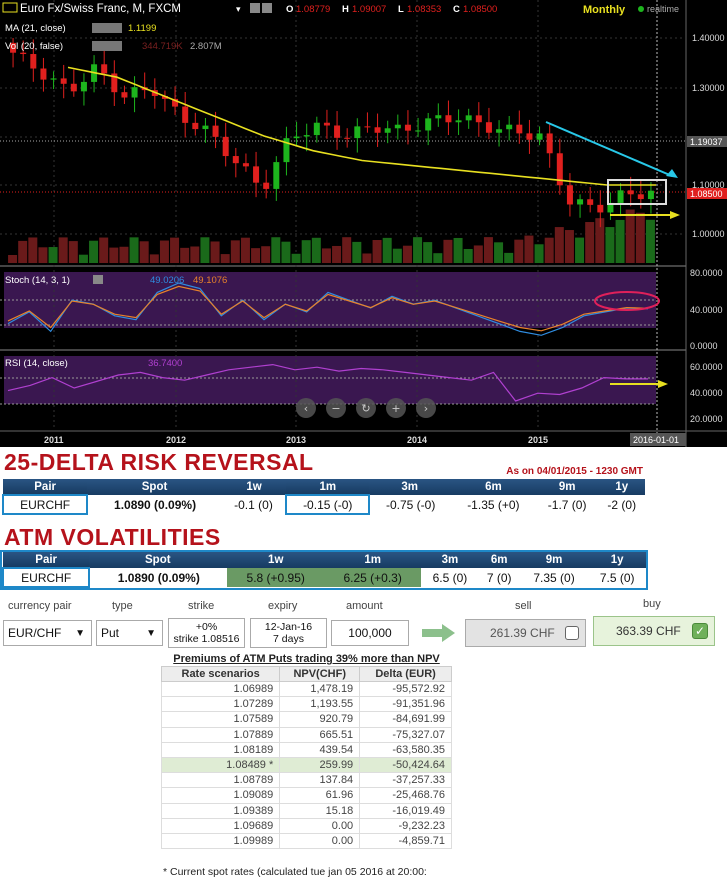 This screenshot has height=883, width=727. Describe the element at coordinates (107, 46) in the screenshot. I see `vol-icons` at that location.